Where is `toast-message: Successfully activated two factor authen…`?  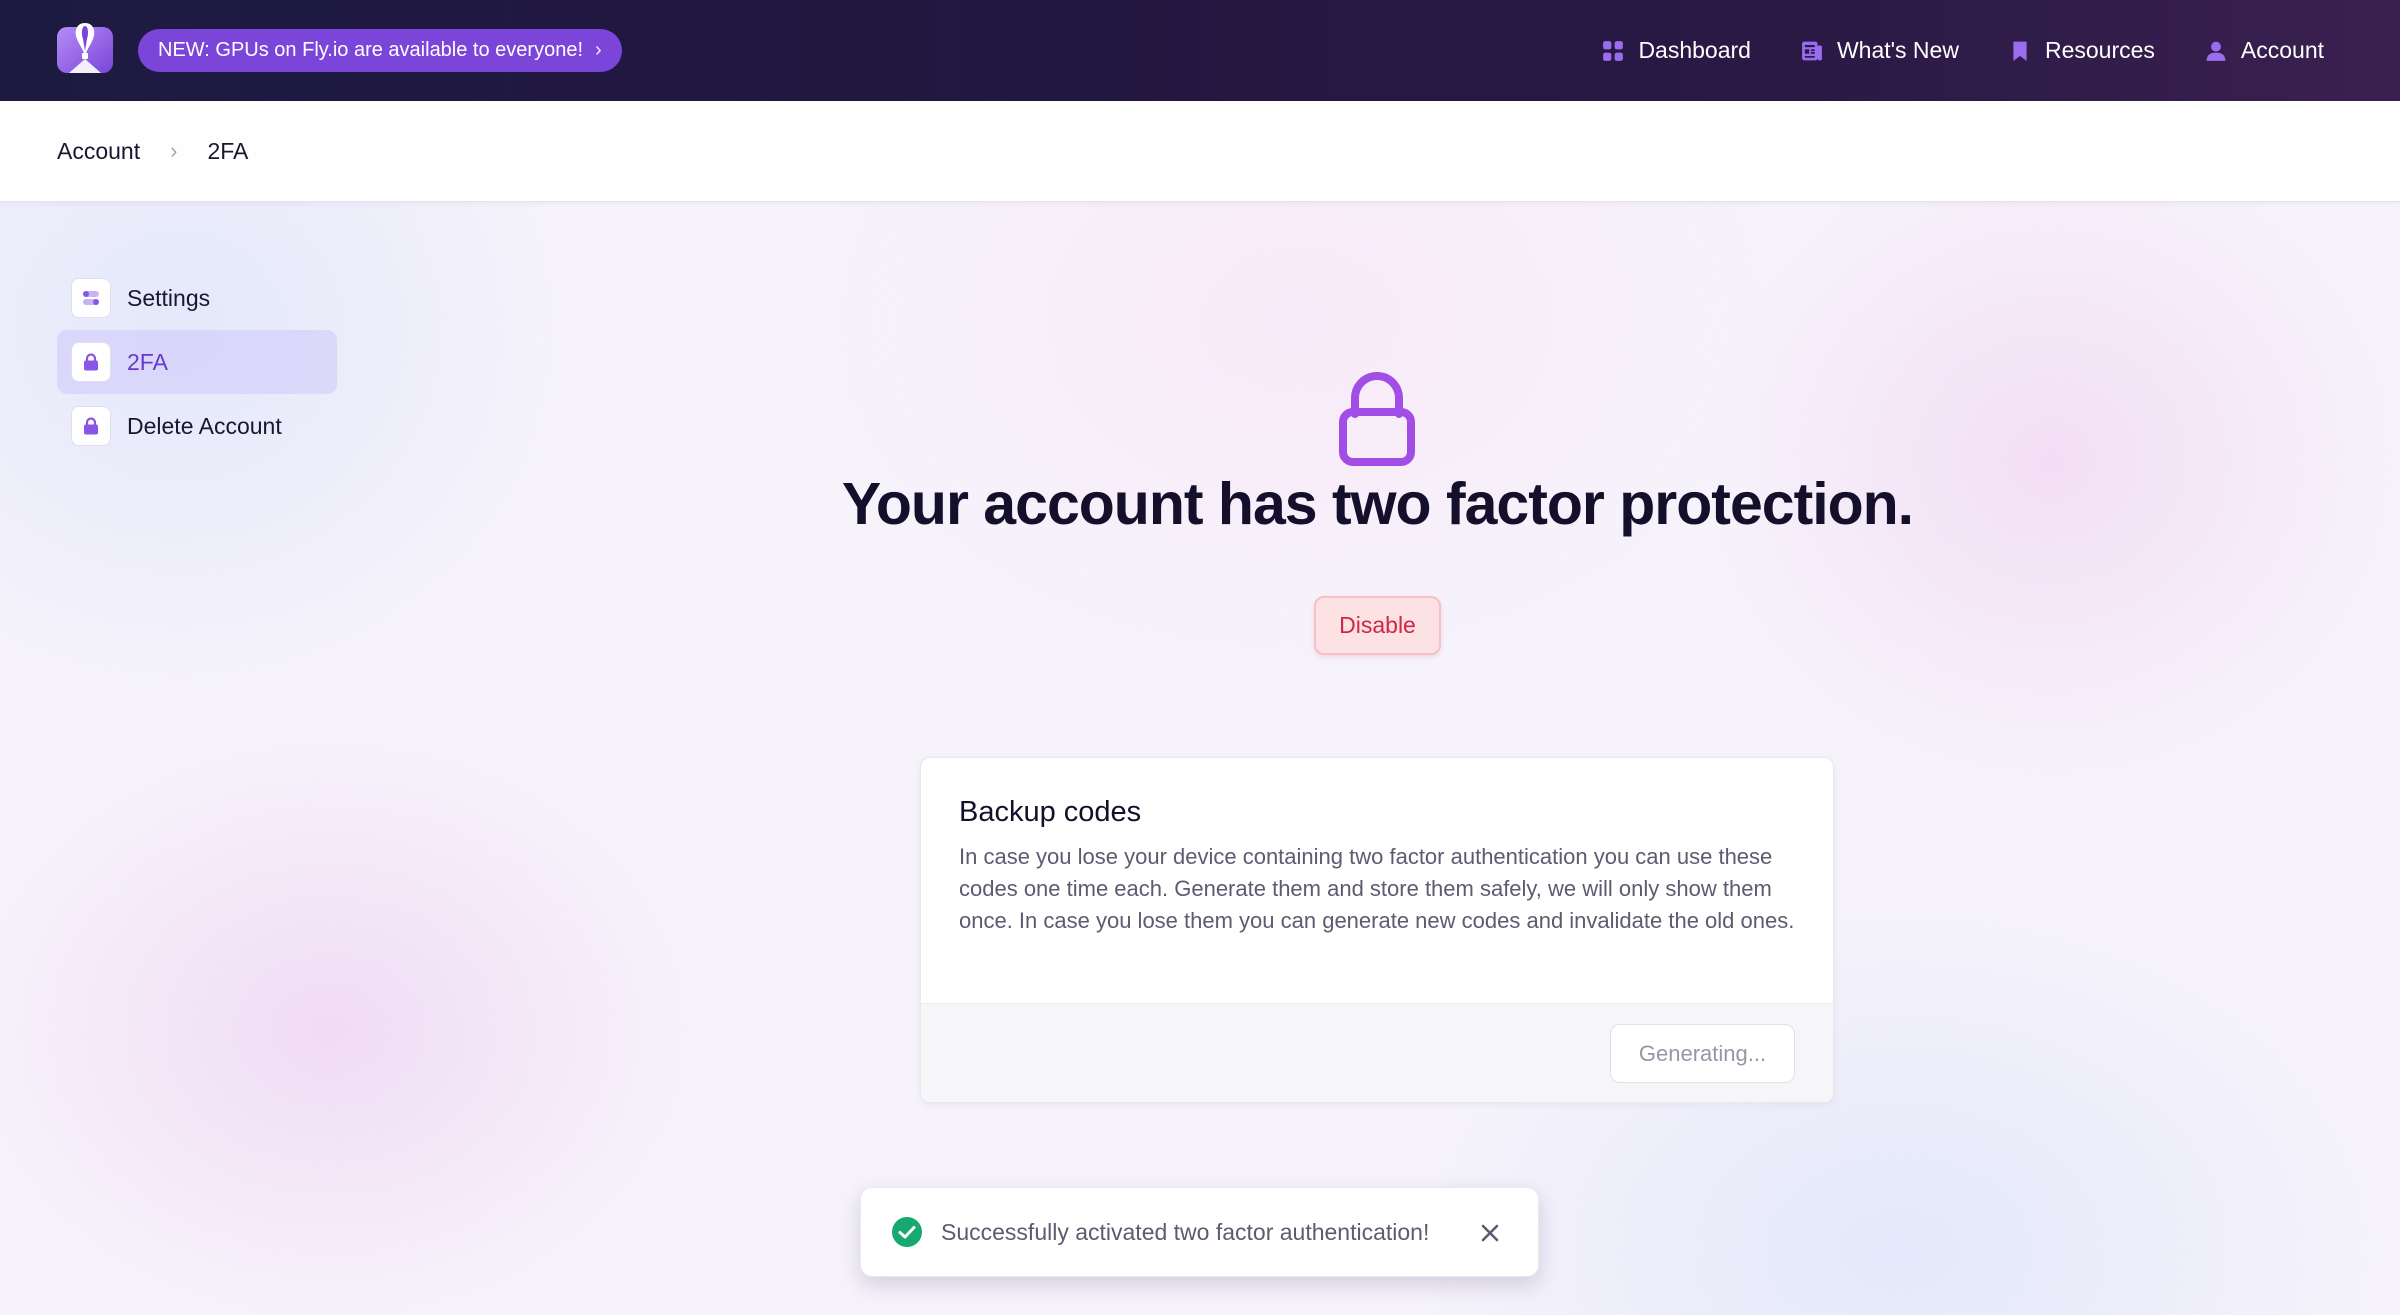 toast-message: Successfully activated two factor authen… is located at coordinates (1185, 1231).